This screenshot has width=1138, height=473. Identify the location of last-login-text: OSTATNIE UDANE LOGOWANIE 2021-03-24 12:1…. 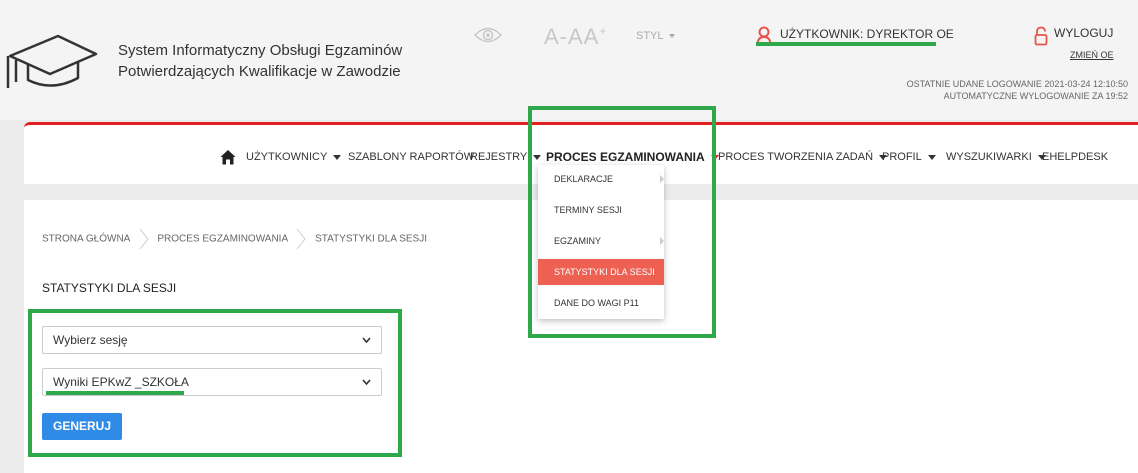
(1017, 84).